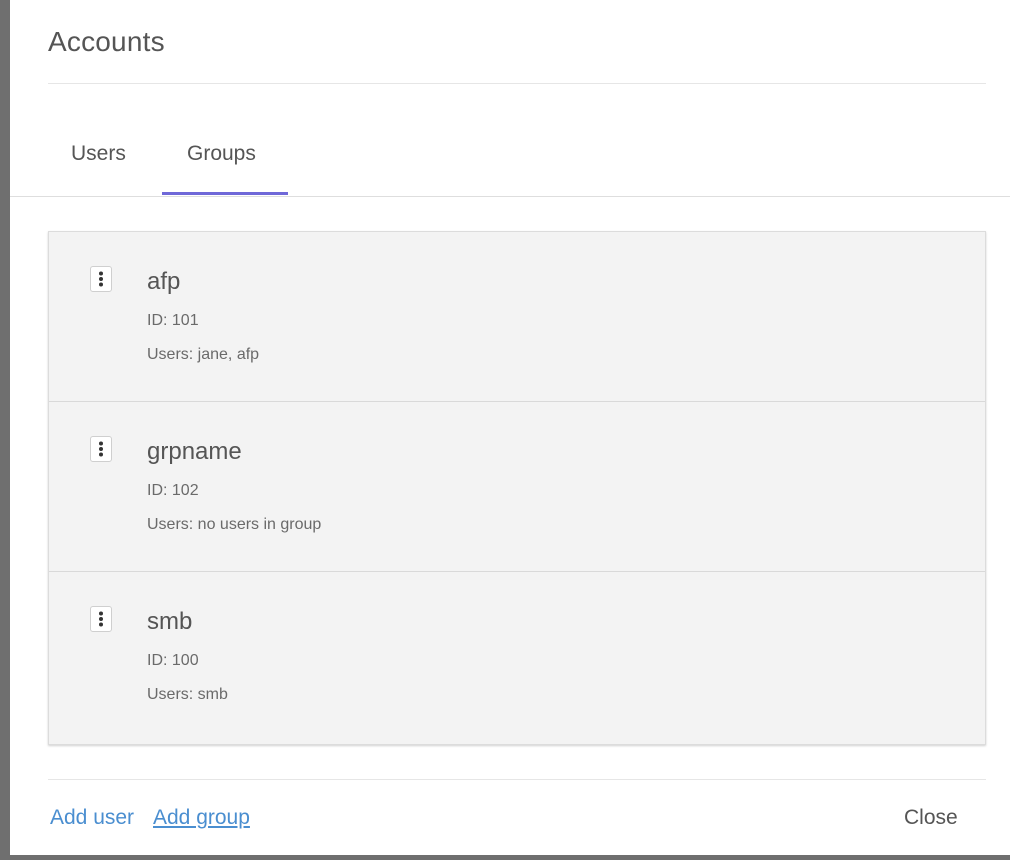  What do you see at coordinates (517, 779) in the screenshot?
I see `footer-divider` at bounding box center [517, 779].